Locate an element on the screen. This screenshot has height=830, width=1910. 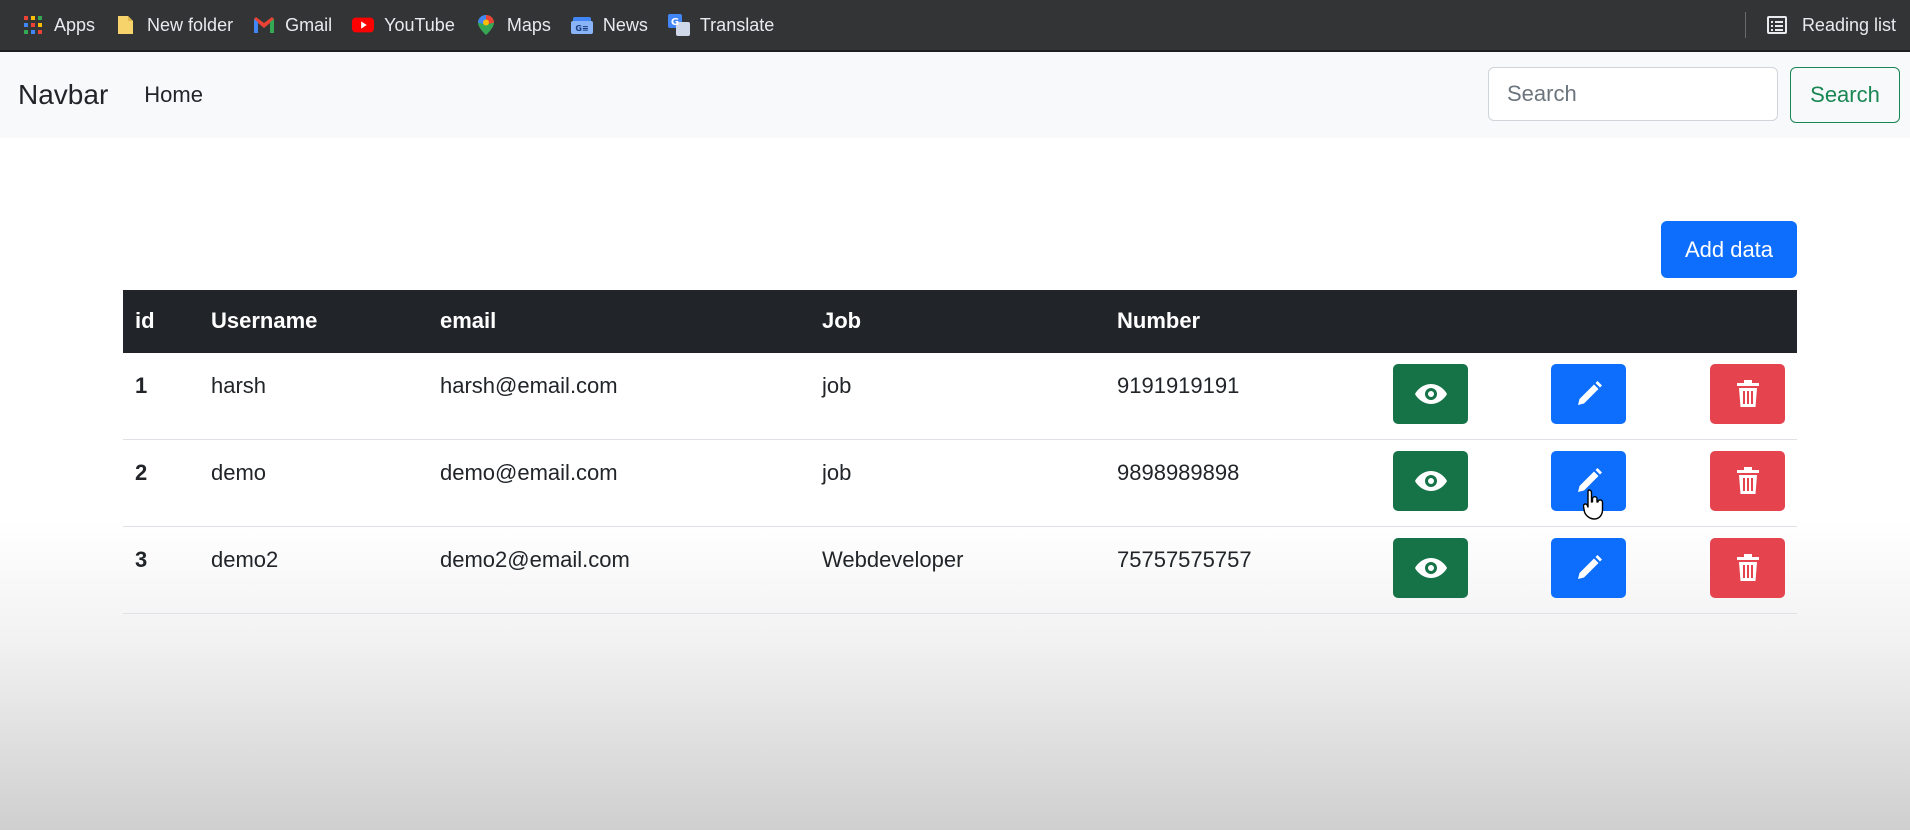
column-header-job: Job is located at coordinates (842, 320).